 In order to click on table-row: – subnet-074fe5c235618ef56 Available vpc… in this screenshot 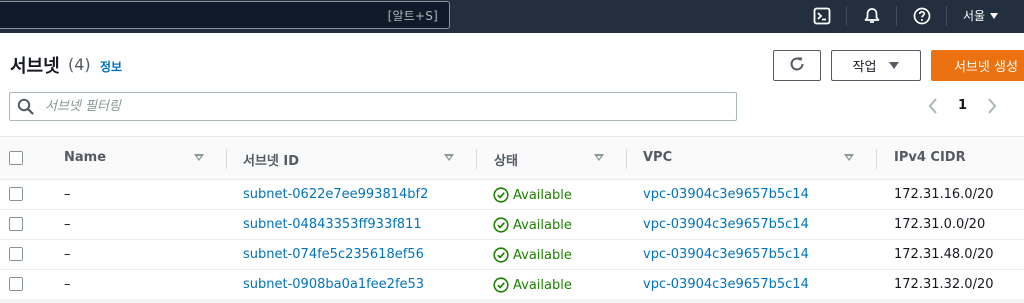, I will do `click(512, 255)`.